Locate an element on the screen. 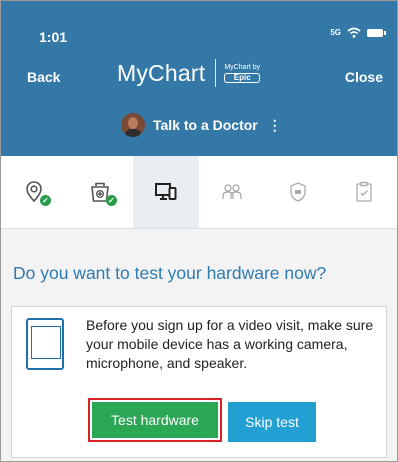  status-time: 1:01 is located at coordinates (53, 37).